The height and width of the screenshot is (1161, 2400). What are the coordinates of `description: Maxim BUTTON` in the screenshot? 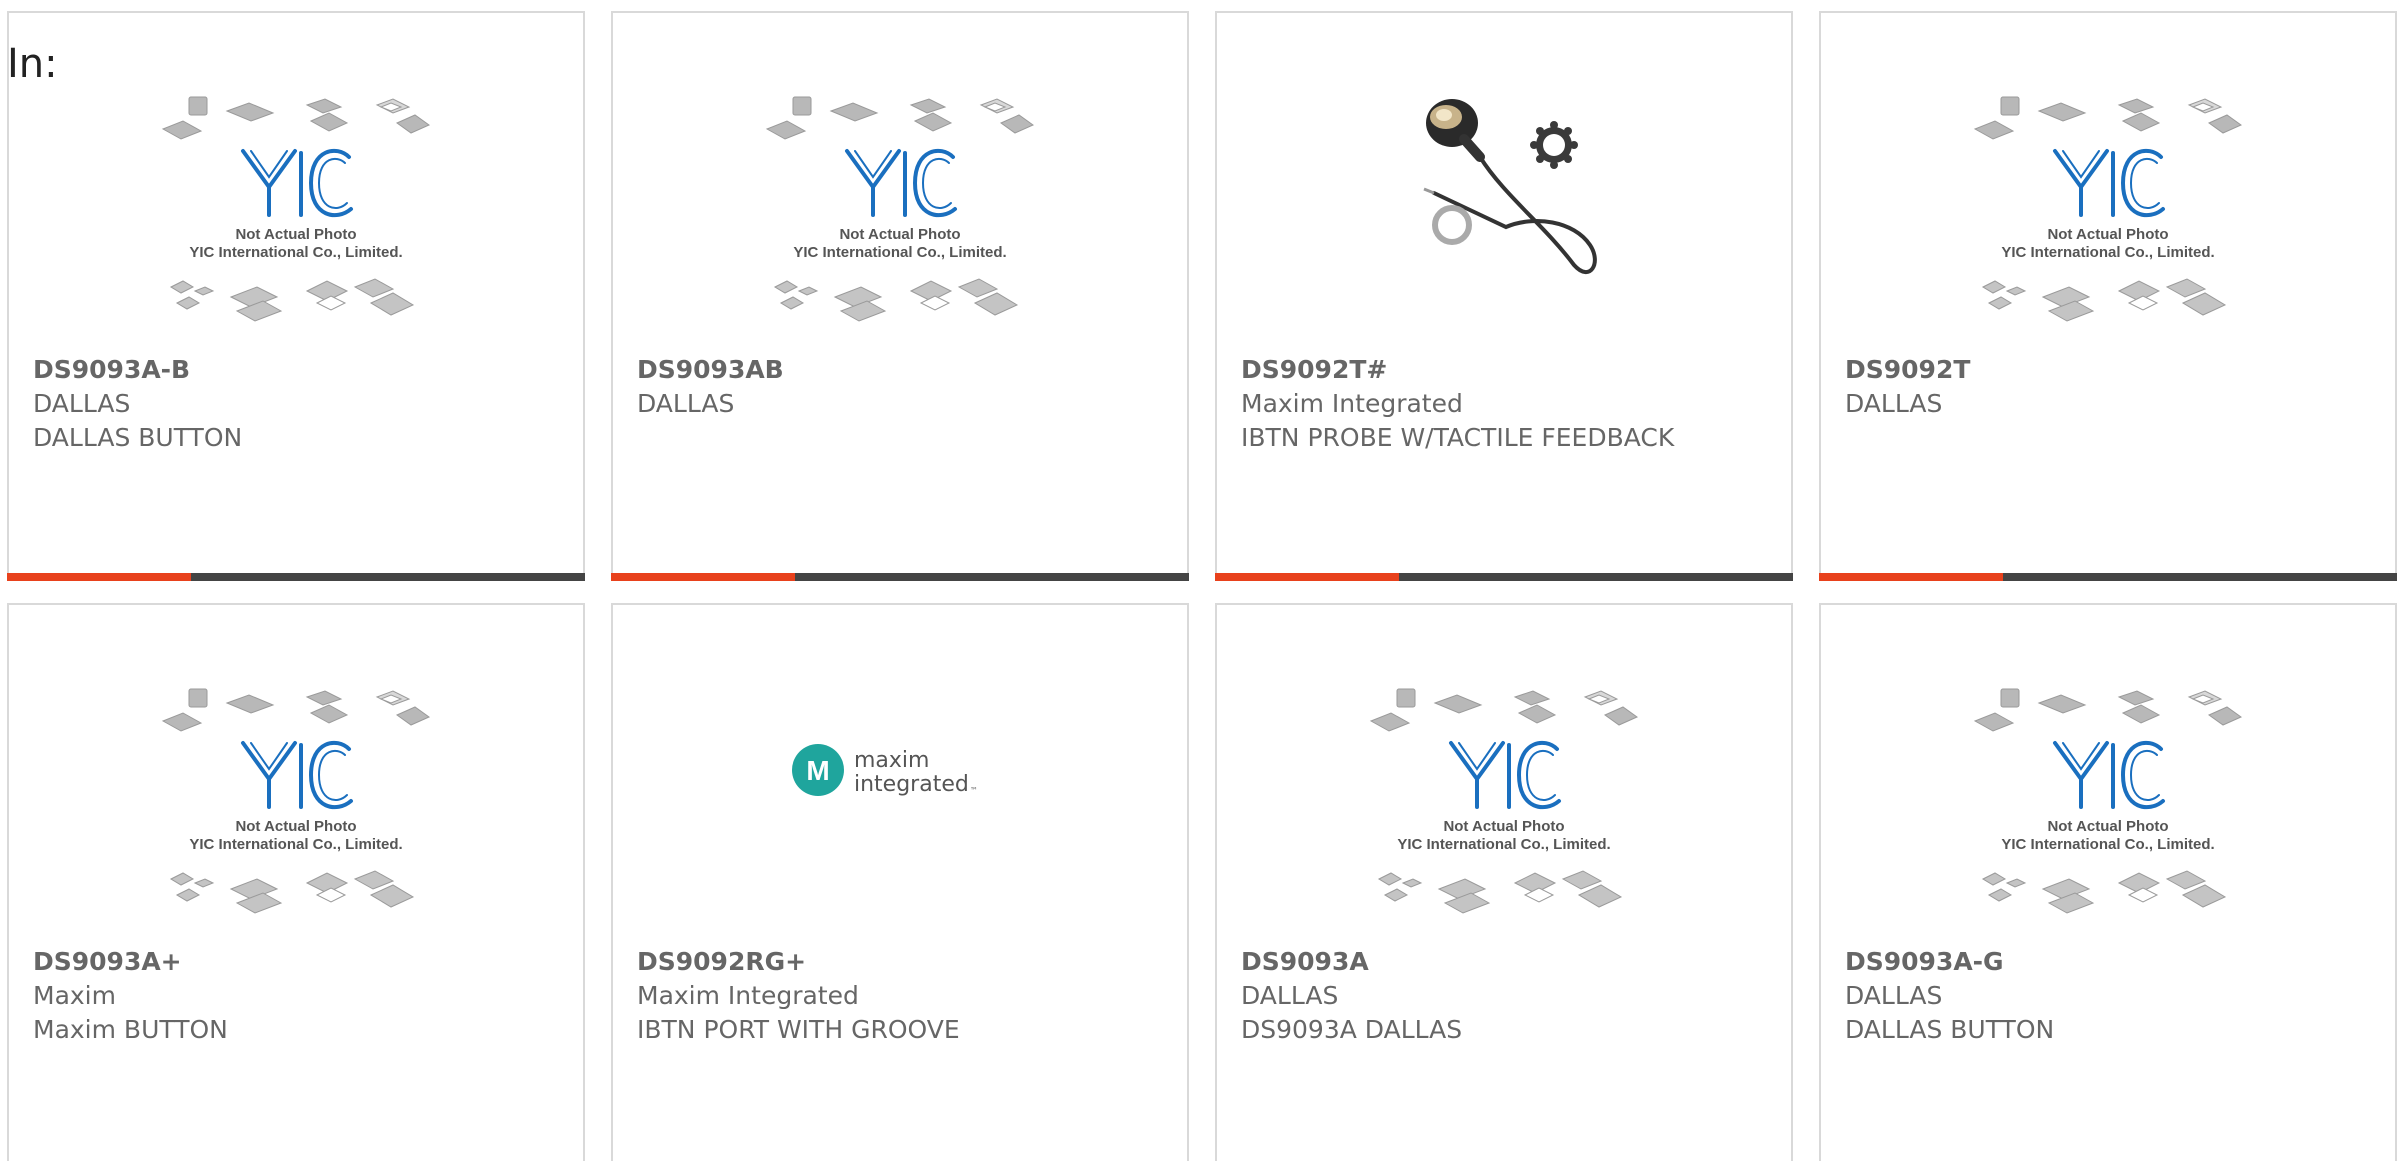 It's located at (130, 1029).